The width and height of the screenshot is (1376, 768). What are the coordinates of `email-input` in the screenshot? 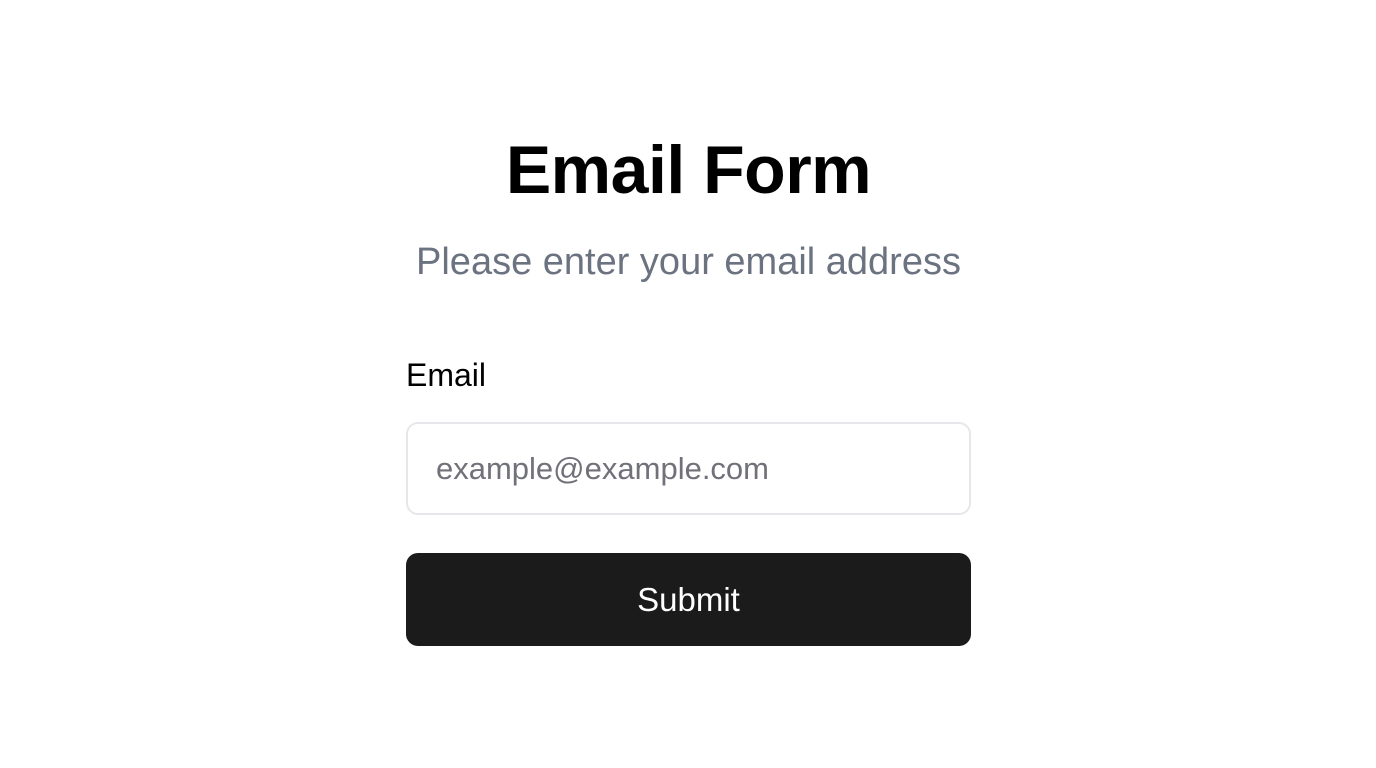 It's located at (688, 468).